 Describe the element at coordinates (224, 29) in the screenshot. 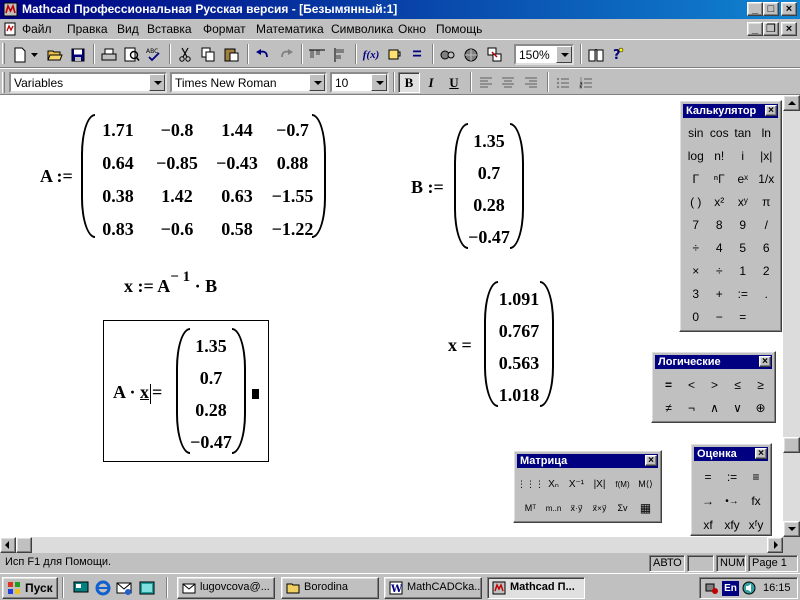

I see `menu-format: Формат` at that location.